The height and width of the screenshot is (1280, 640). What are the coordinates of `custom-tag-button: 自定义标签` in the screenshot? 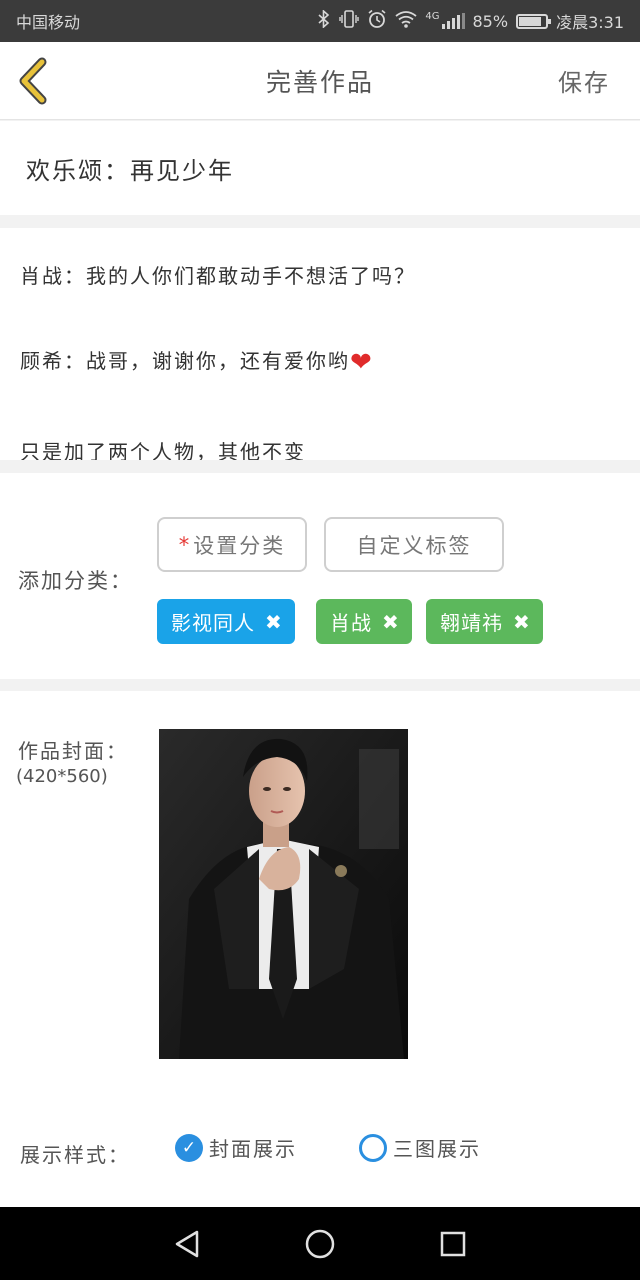 It's located at (414, 544).